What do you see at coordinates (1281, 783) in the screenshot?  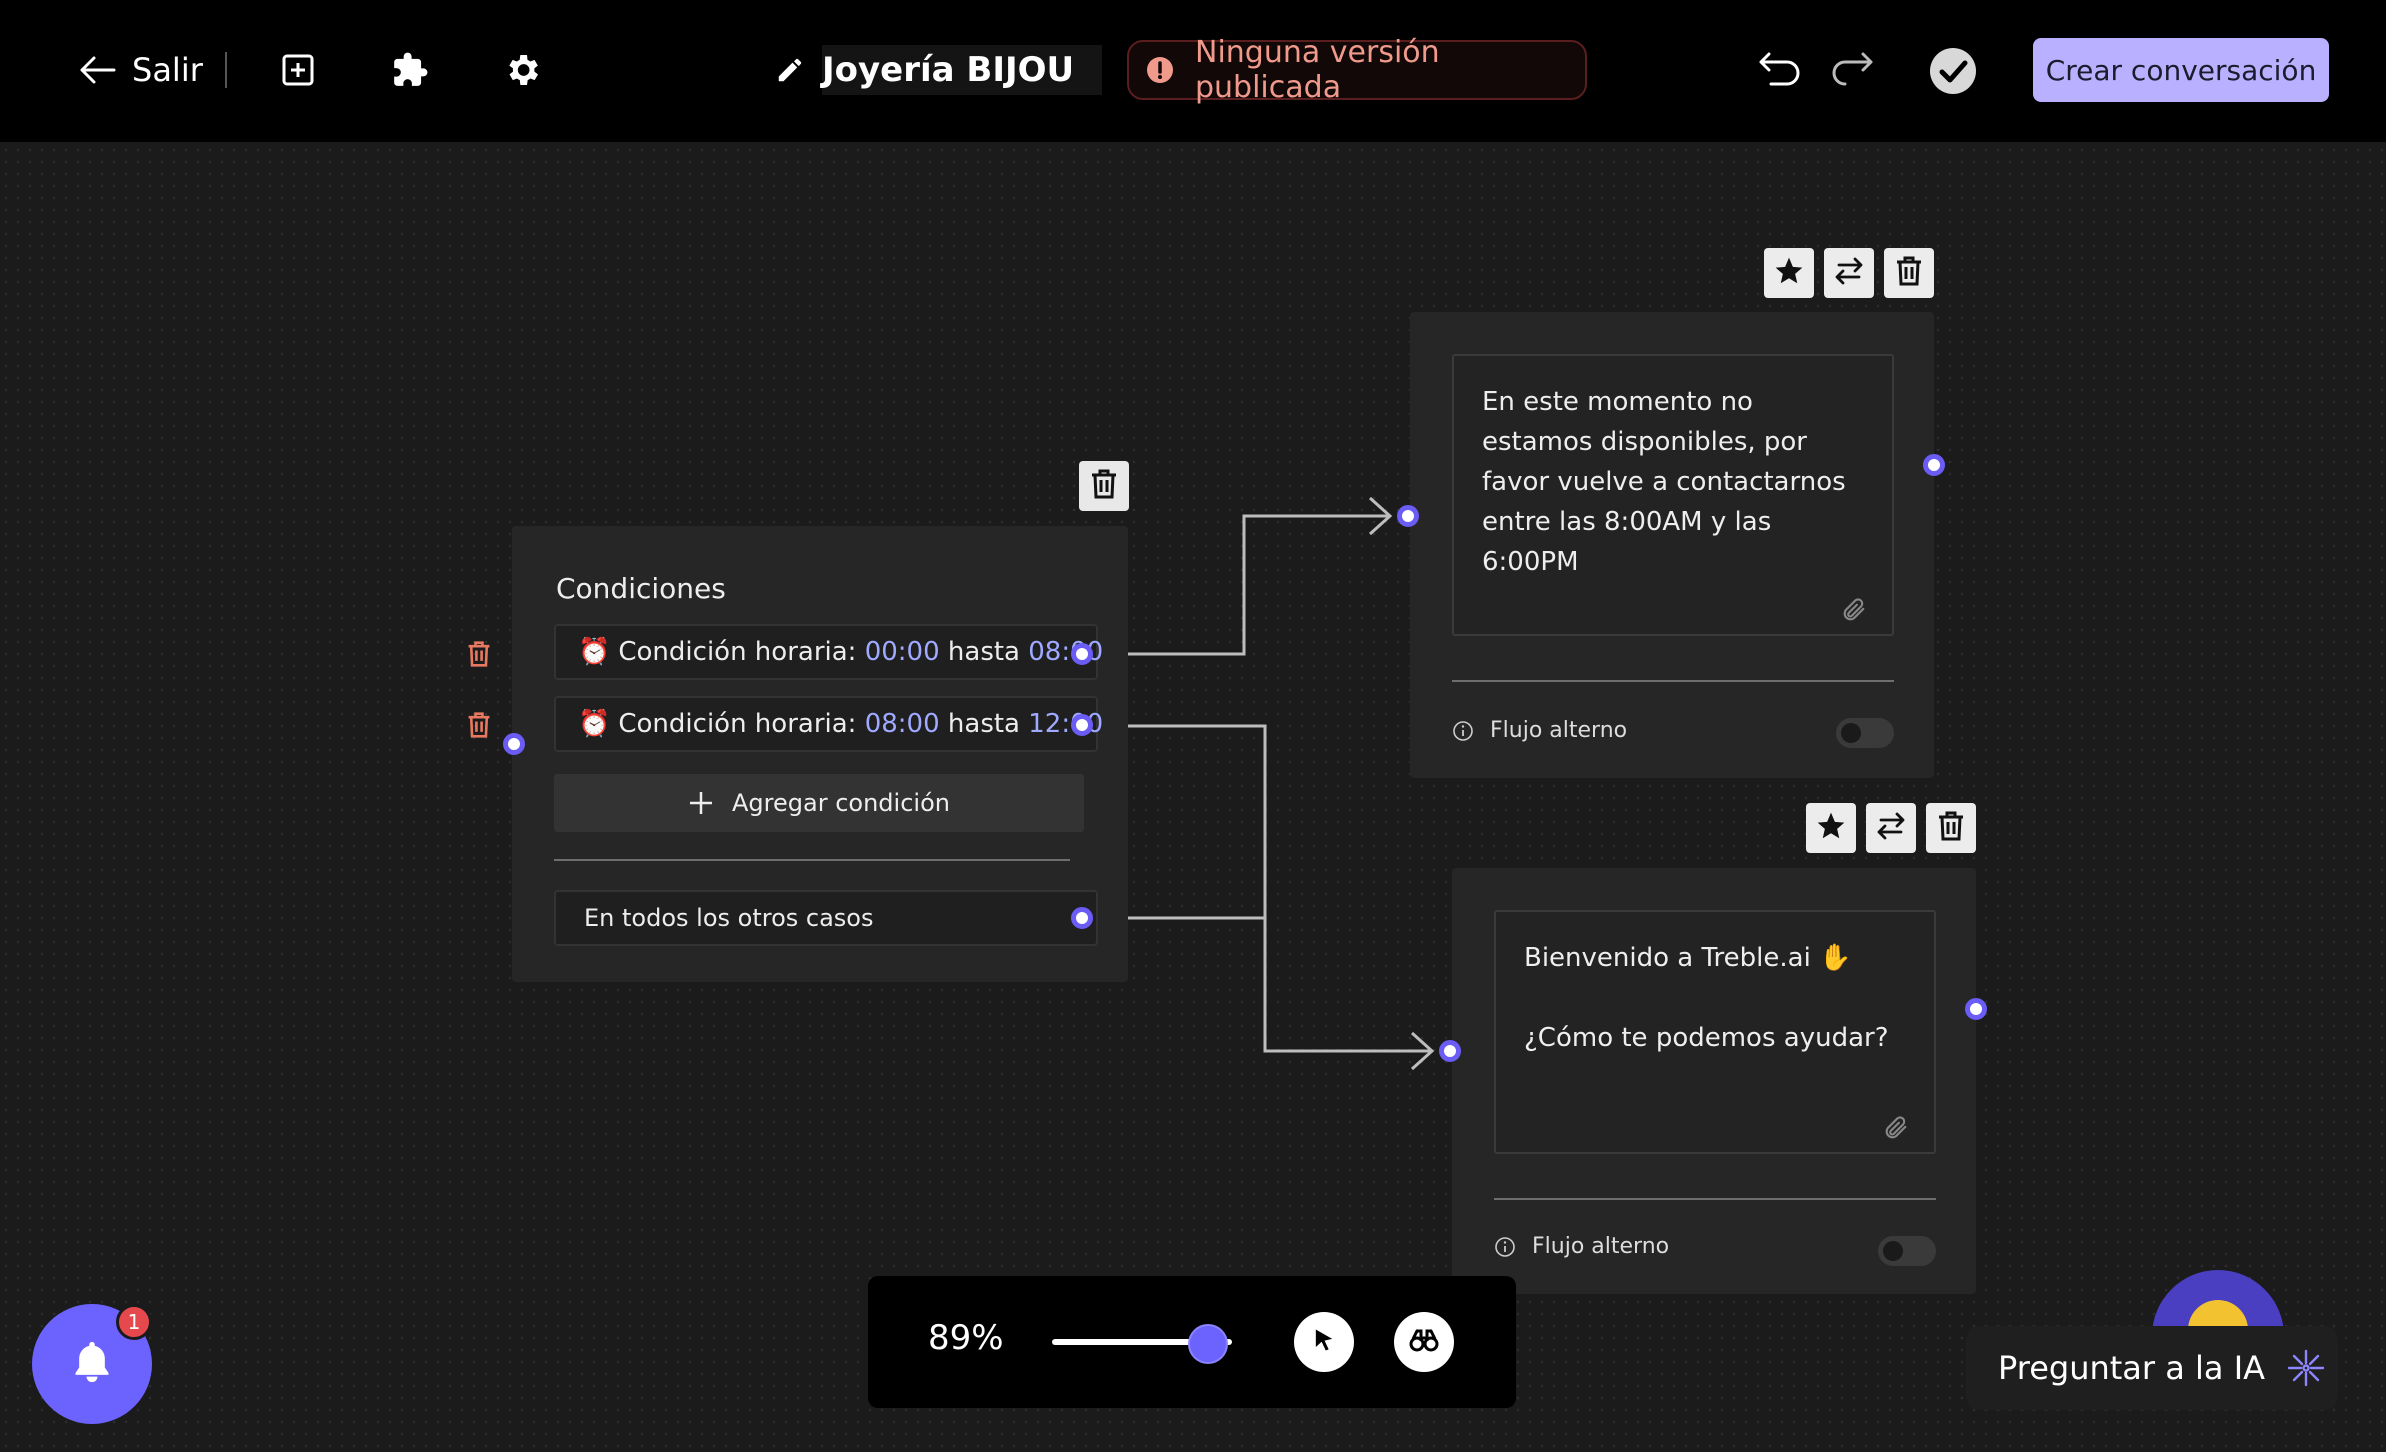 I see `connector-lines` at bounding box center [1281, 783].